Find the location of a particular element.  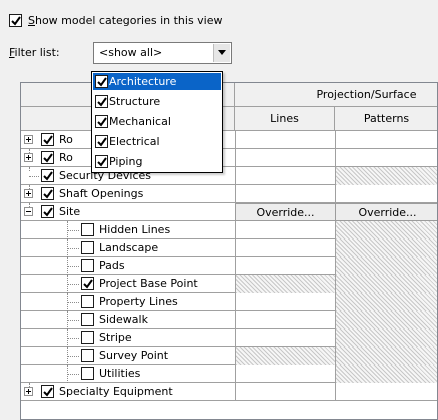

table-row: Shaft Openings is located at coordinates (229, 194).